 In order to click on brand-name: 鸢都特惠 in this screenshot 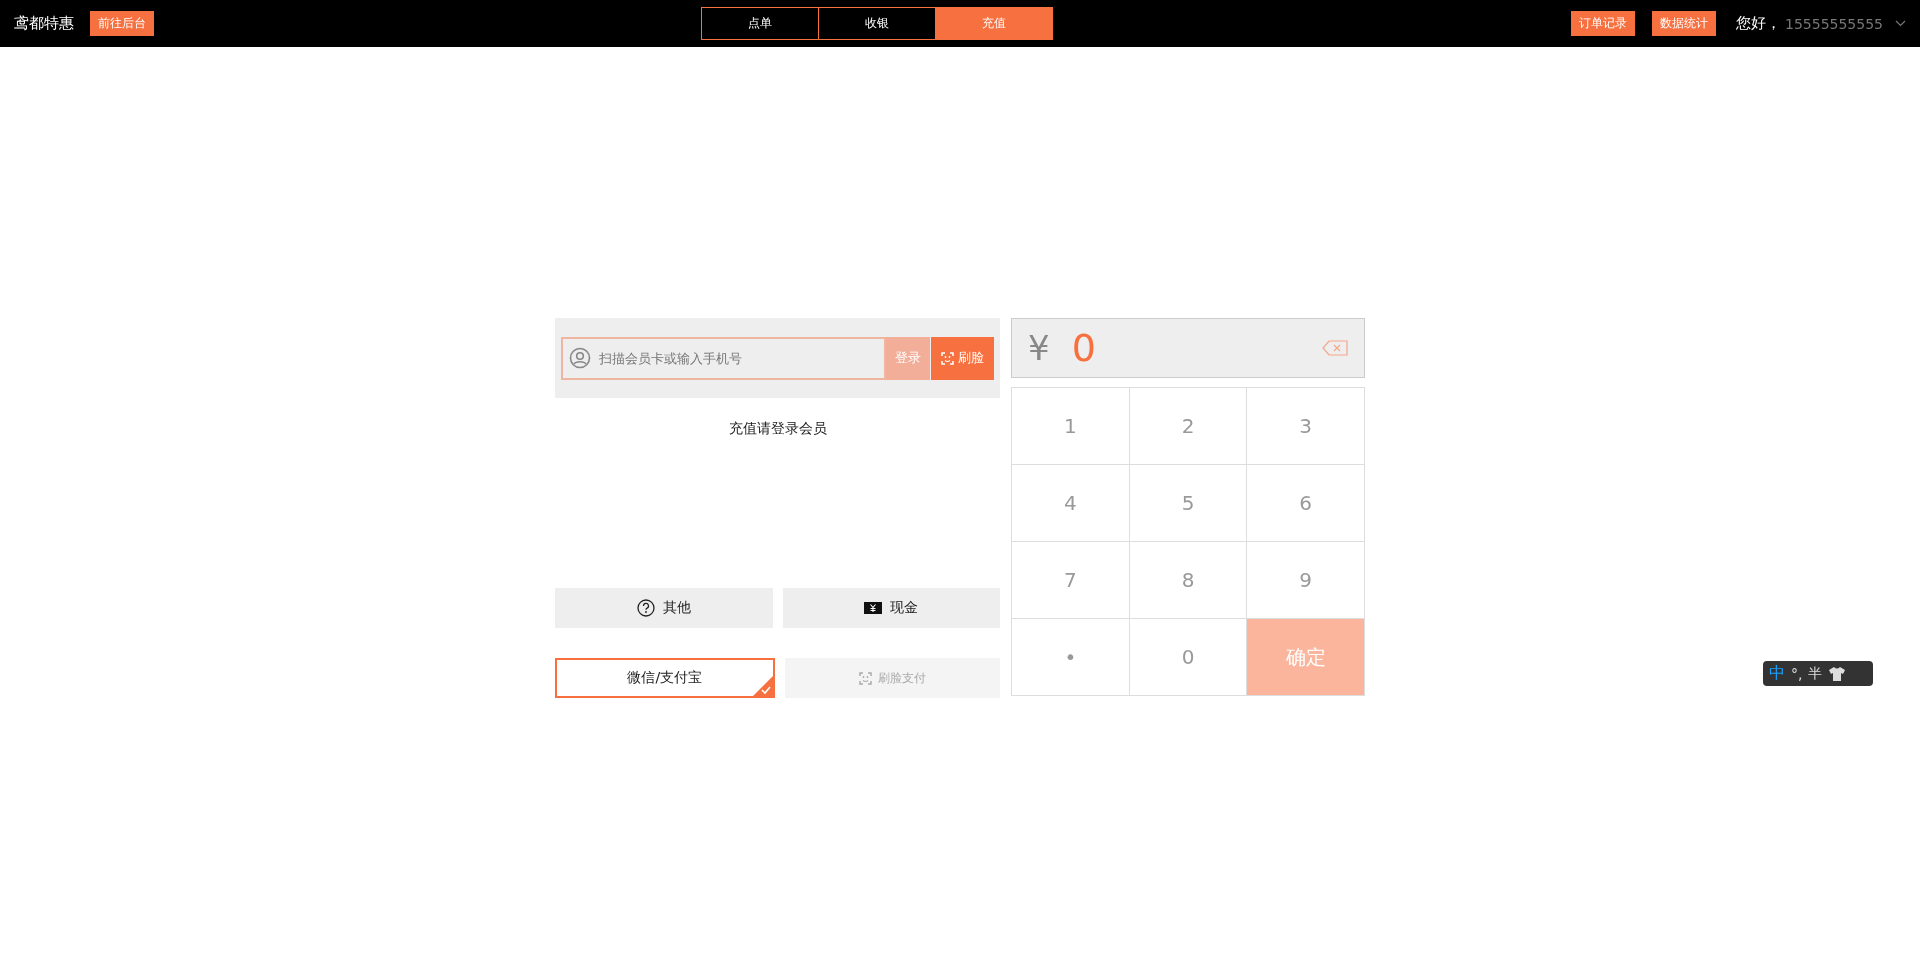, I will do `click(44, 23)`.